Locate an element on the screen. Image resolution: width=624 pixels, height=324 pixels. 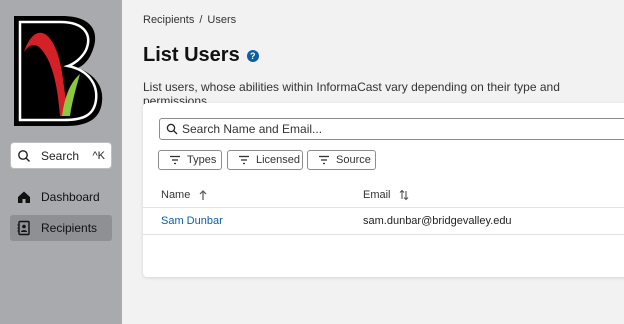
column-header-name: Name is located at coordinates (184, 195).